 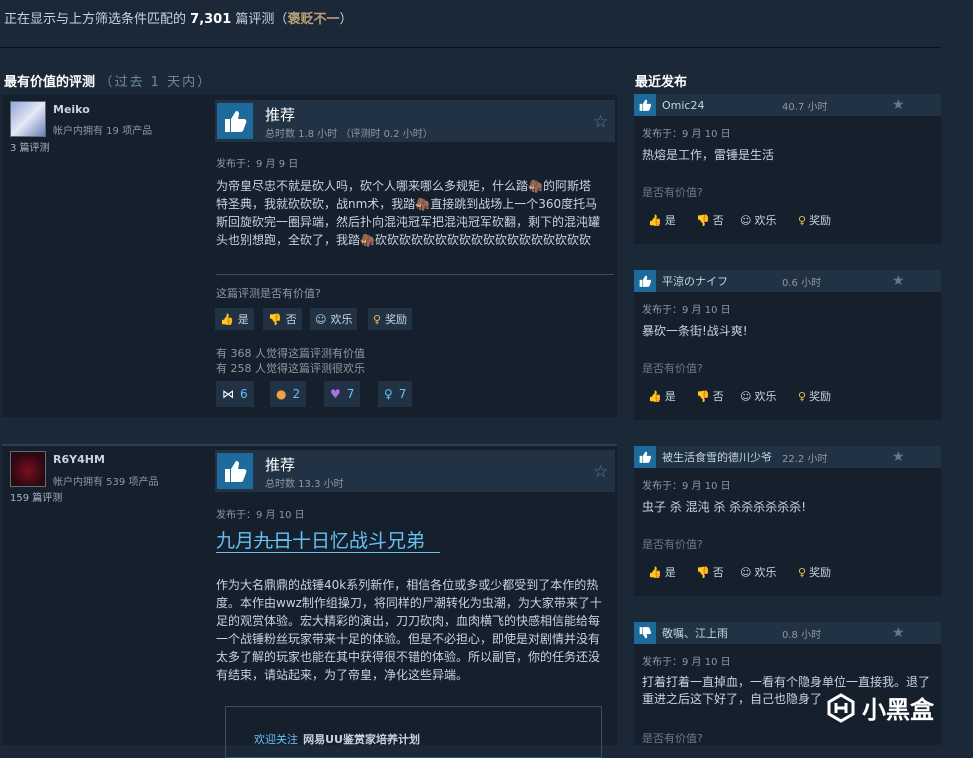 What do you see at coordinates (722, 457) in the screenshot?
I see `reviewer-name: 被生活食雪的德川少爷` at bounding box center [722, 457].